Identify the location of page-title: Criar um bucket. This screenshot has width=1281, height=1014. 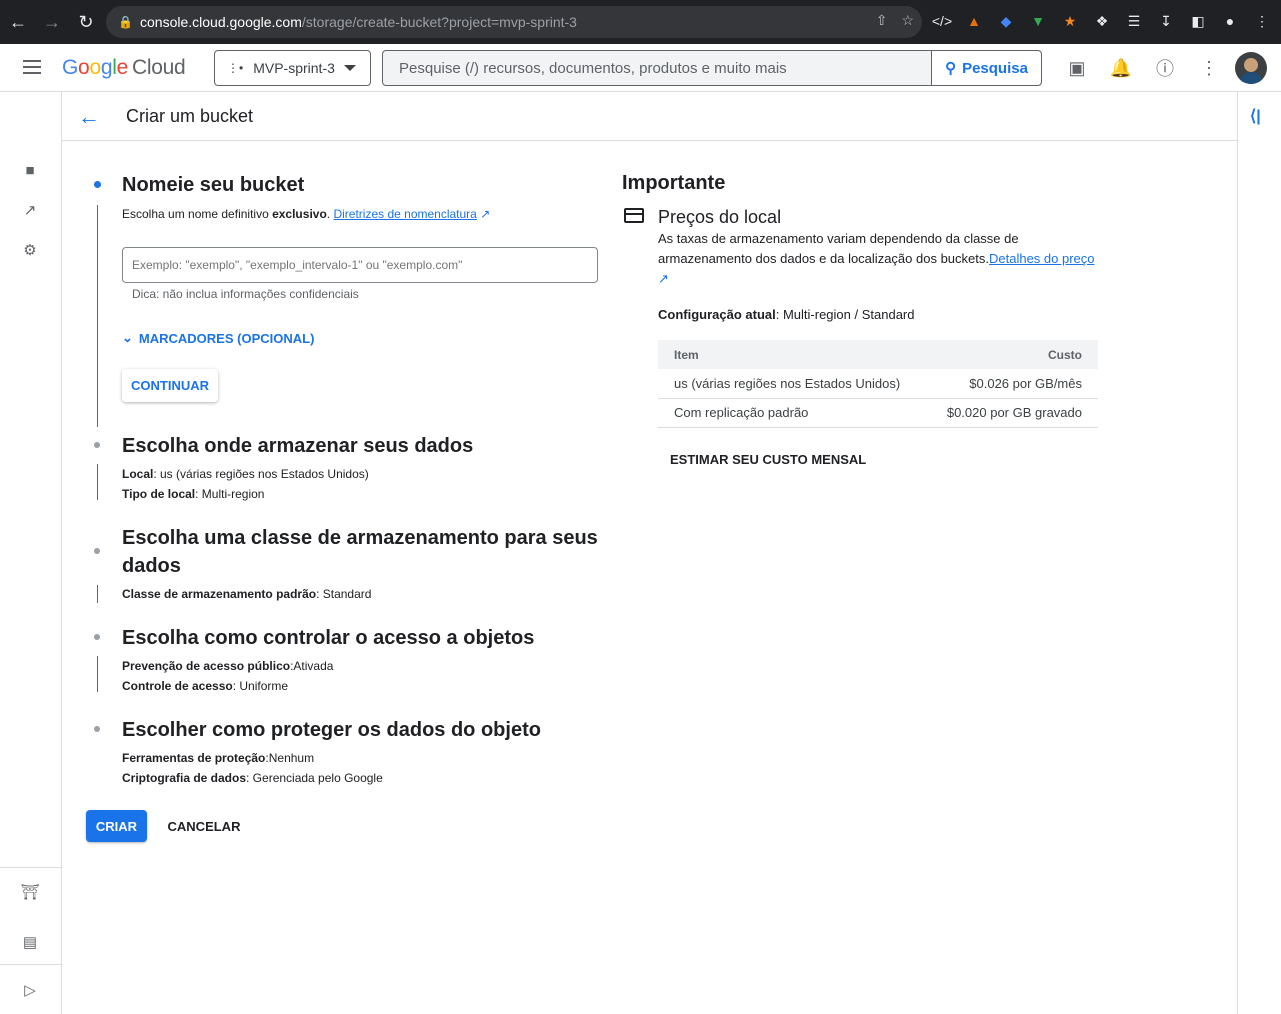
(190, 116).